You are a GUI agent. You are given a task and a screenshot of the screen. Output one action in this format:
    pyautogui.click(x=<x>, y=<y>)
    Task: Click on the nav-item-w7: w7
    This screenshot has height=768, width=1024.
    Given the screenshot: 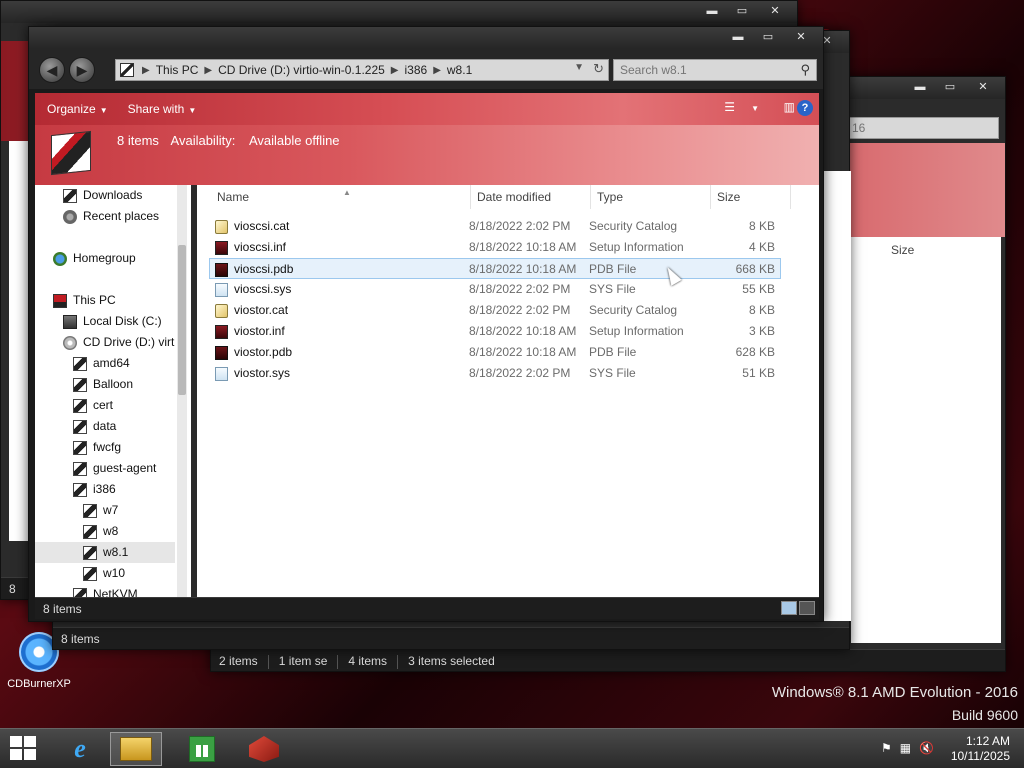 What is the action you would take?
    pyautogui.click(x=100, y=510)
    